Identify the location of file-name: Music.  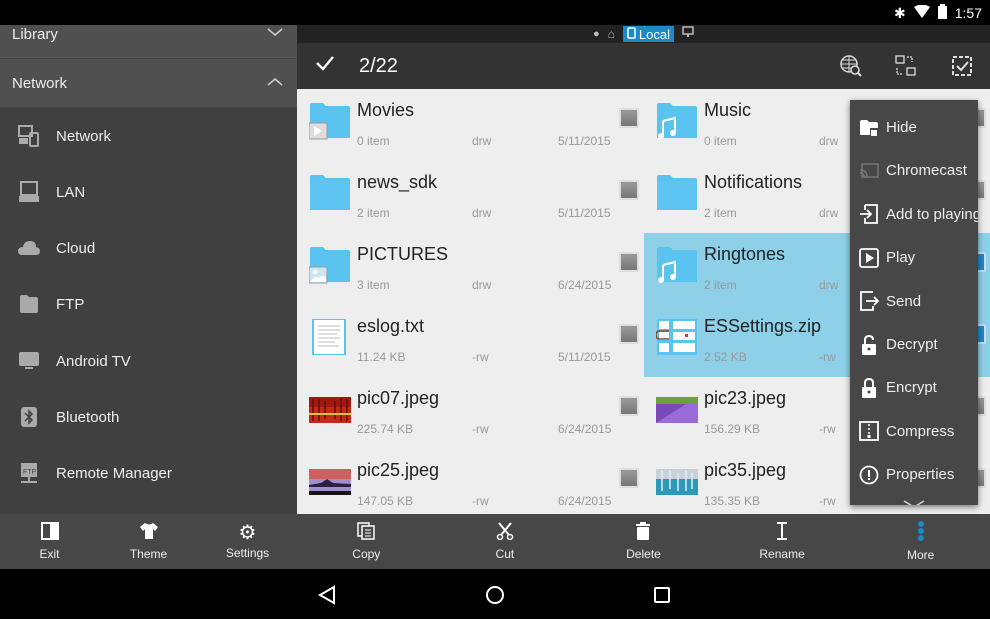
(728, 110).